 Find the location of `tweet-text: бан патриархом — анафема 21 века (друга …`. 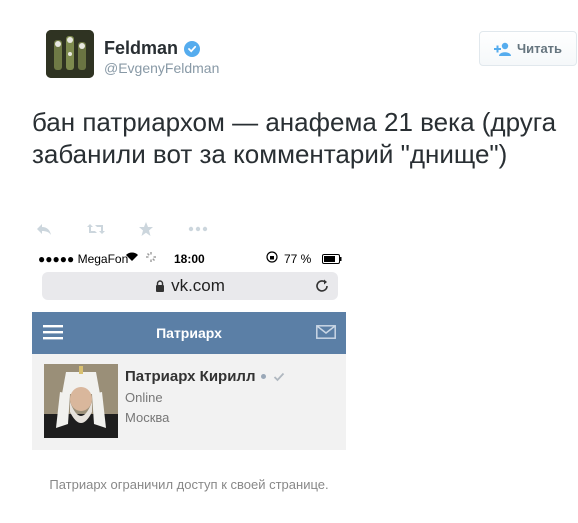

tweet-text: бан патриархом — анафема 21 века (друга … is located at coordinates (294, 138).